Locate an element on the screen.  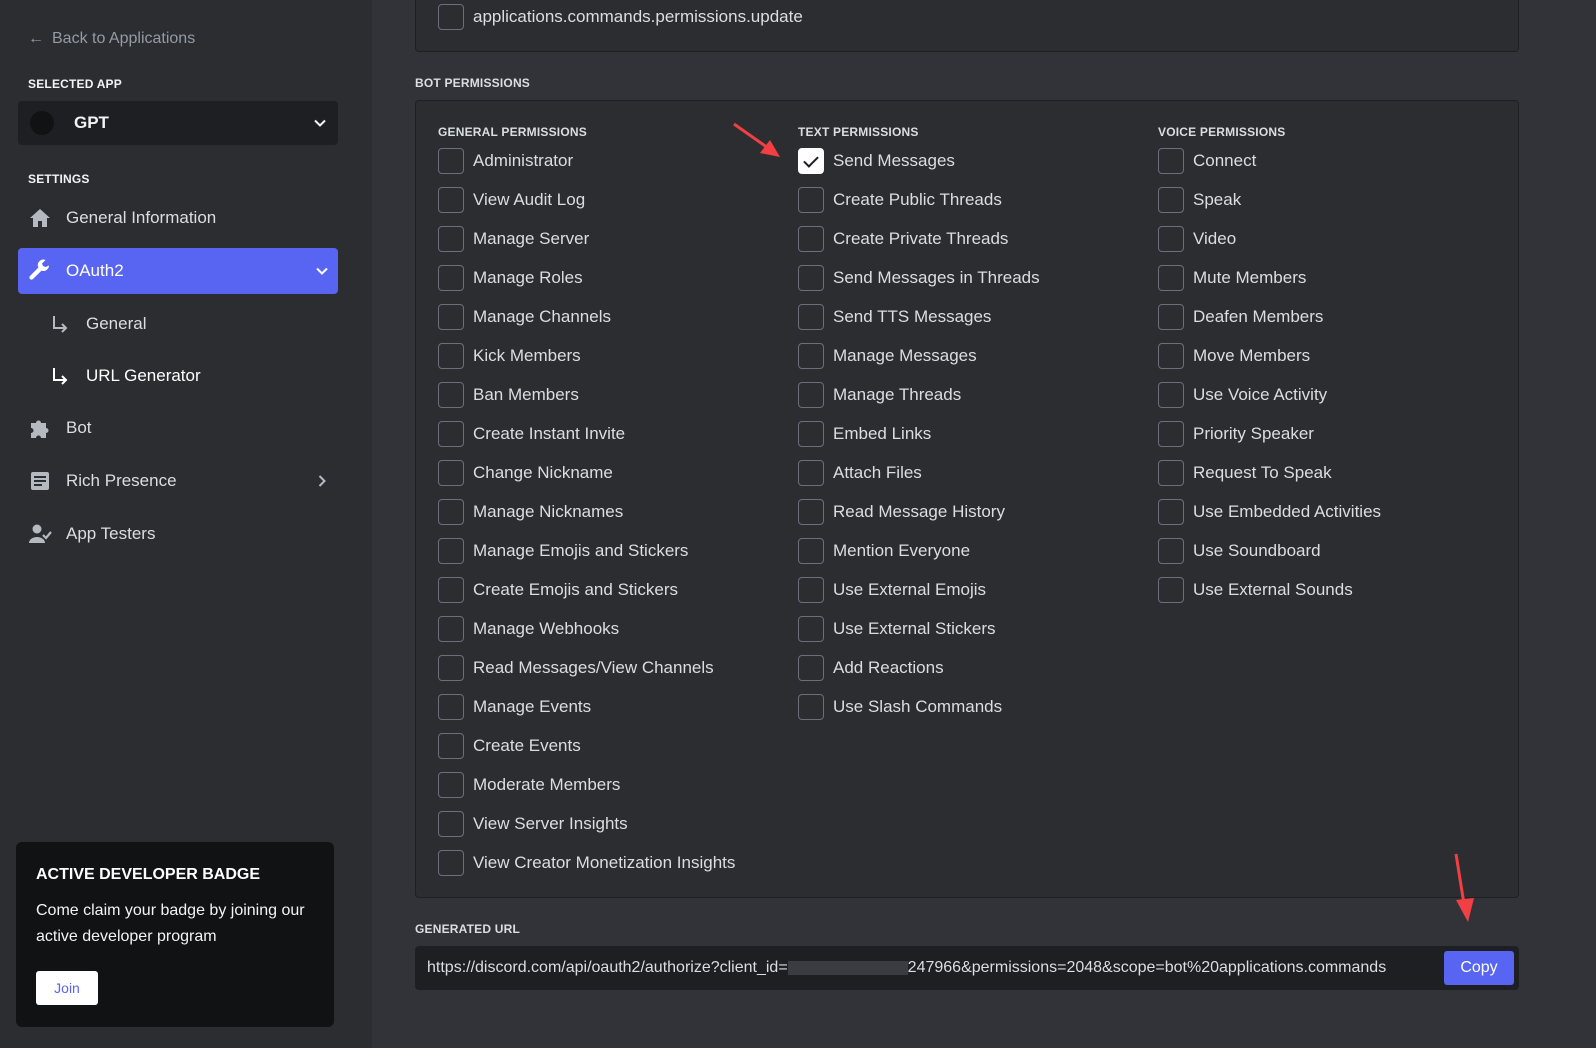
permission-row: Create Events is located at coordinates (509, 746).